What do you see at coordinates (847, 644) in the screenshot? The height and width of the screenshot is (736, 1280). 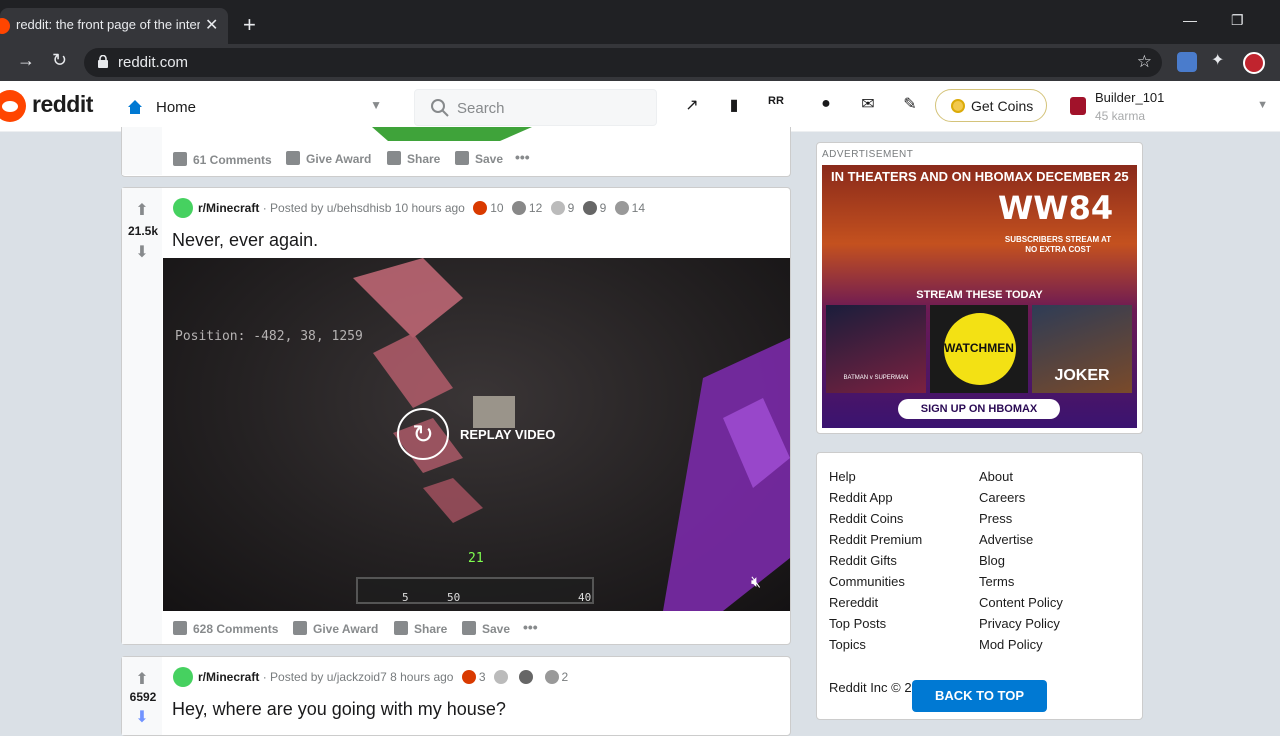 I see `footer-link: Topics` at bounding box center [847, 644].